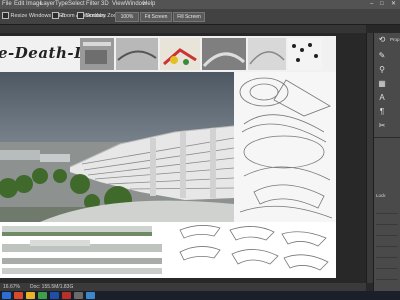  Describe the element at coordinates (387, 137) in the screenshot. I see `panel-divider` at that location.